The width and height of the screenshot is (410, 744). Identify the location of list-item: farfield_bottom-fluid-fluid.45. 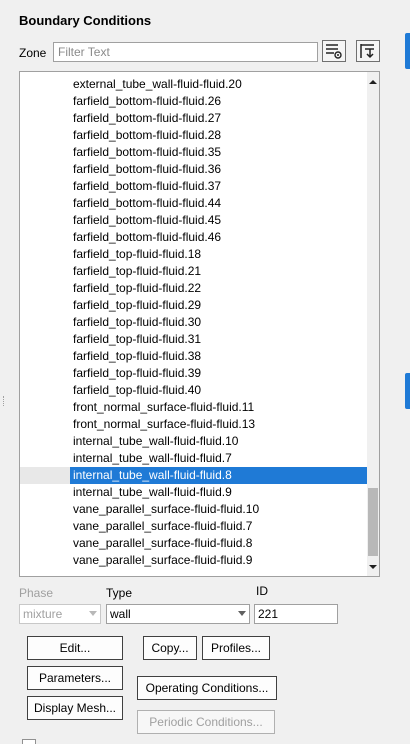
(194, 220).